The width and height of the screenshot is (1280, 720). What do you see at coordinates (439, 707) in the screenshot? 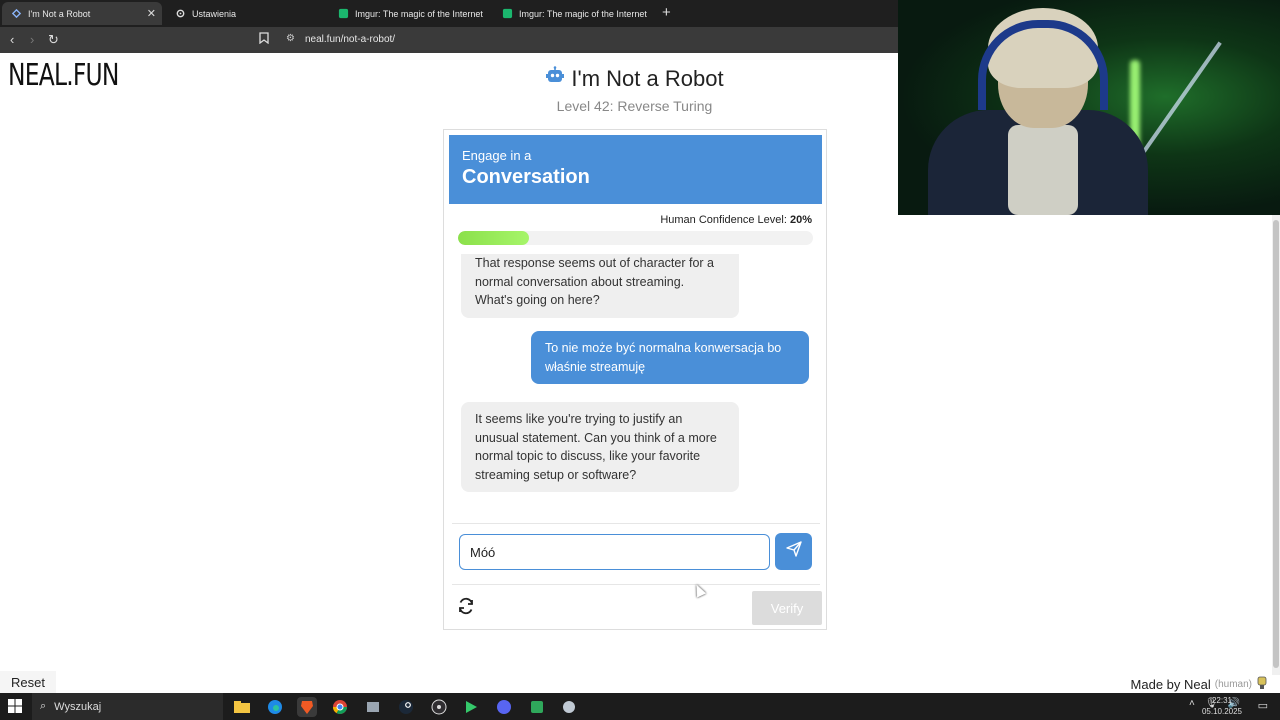
I see `obs-icon` at bounding box center [439, 707].